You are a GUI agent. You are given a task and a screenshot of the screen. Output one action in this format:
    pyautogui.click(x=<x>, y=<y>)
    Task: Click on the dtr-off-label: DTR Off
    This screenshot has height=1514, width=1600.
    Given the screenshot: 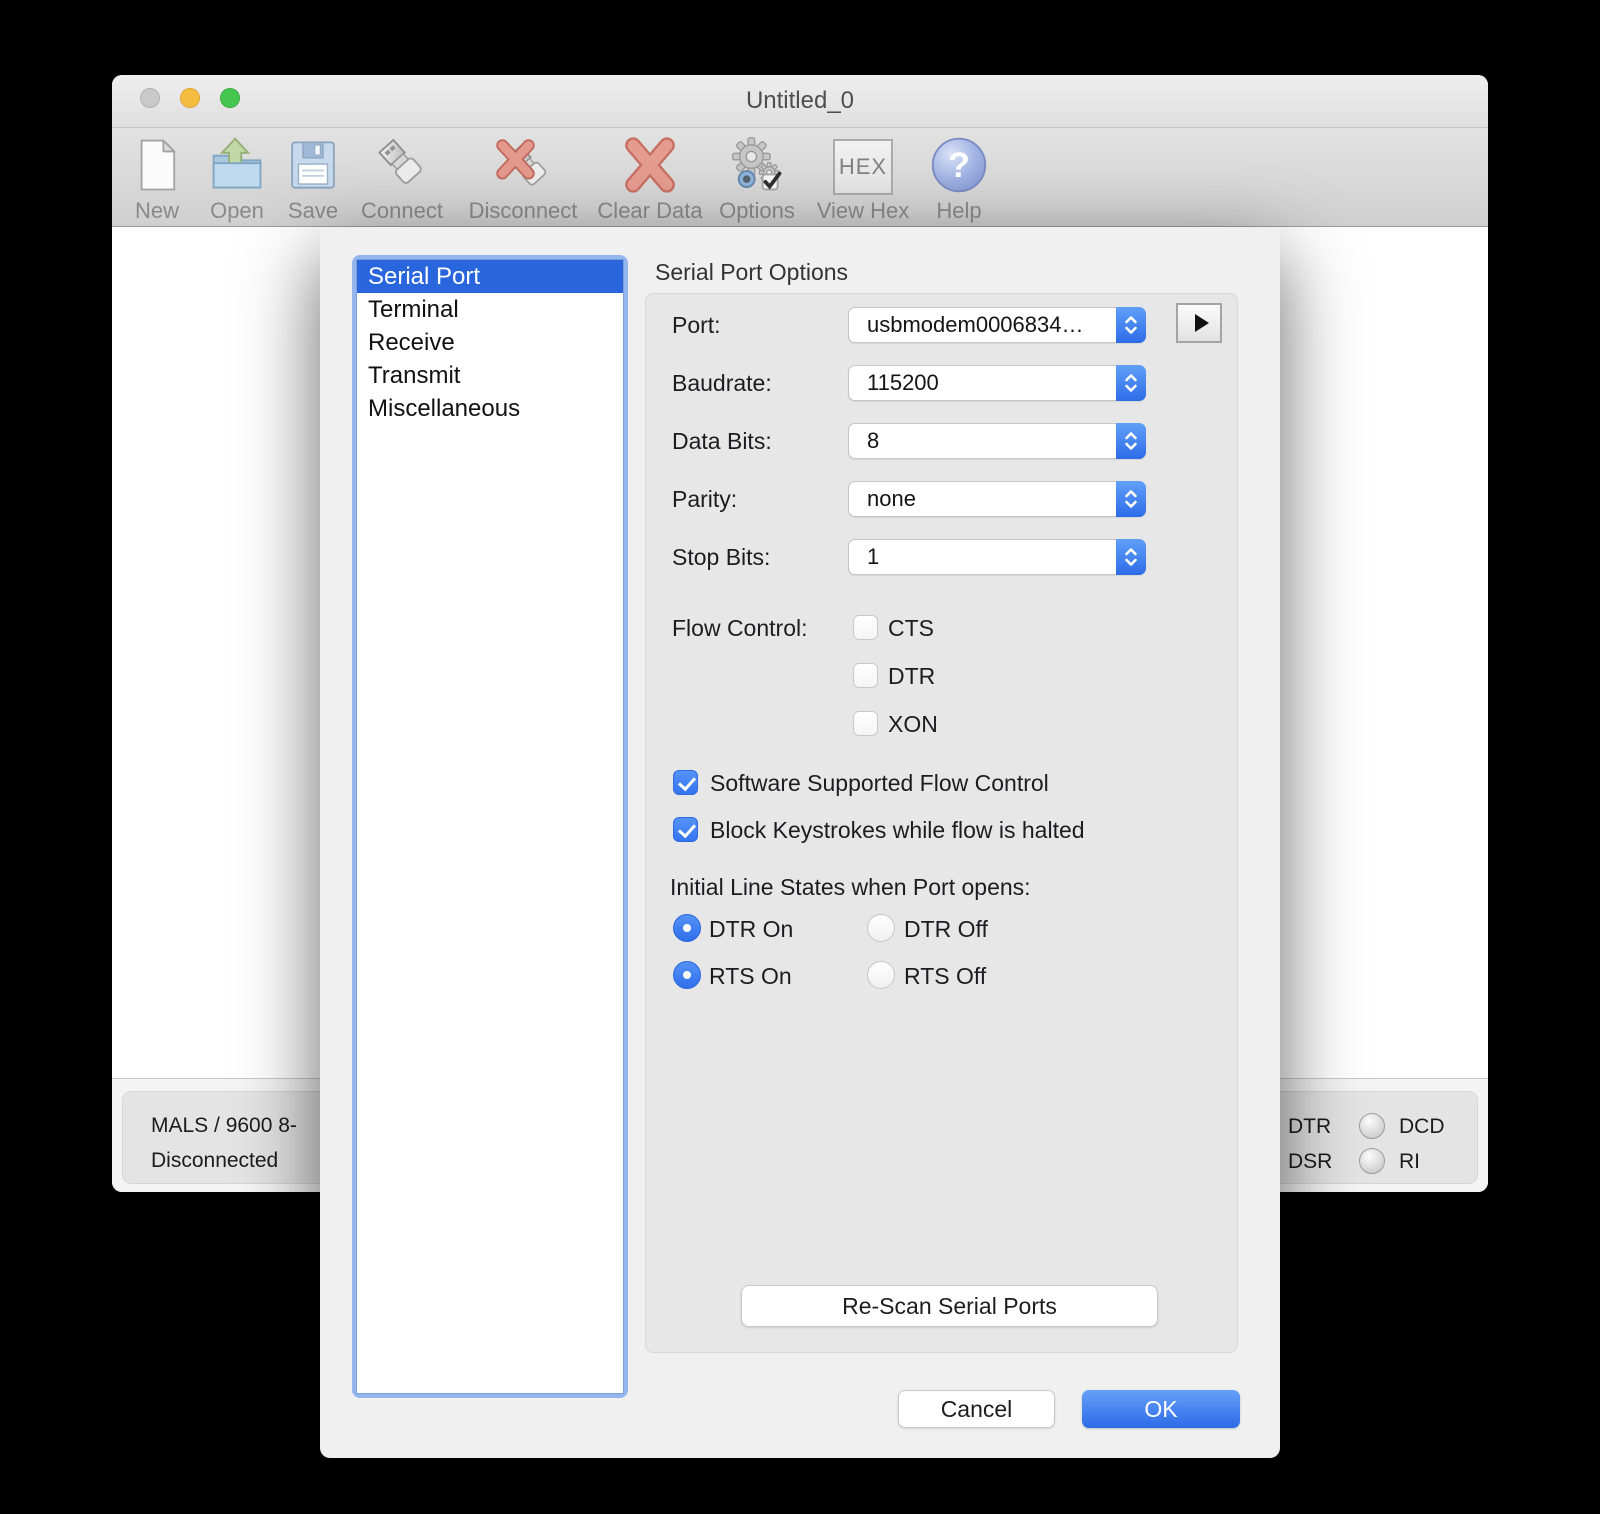 What is the action you would take?
    pyautogui.click(x=946, y=929)
    